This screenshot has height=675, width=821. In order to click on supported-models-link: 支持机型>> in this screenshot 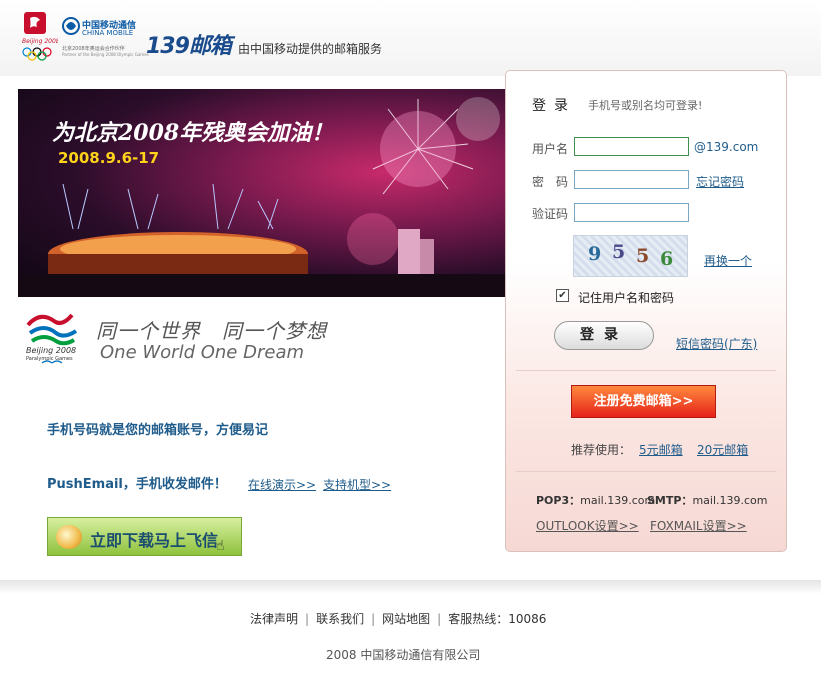, I will do `click(357, 484)`.